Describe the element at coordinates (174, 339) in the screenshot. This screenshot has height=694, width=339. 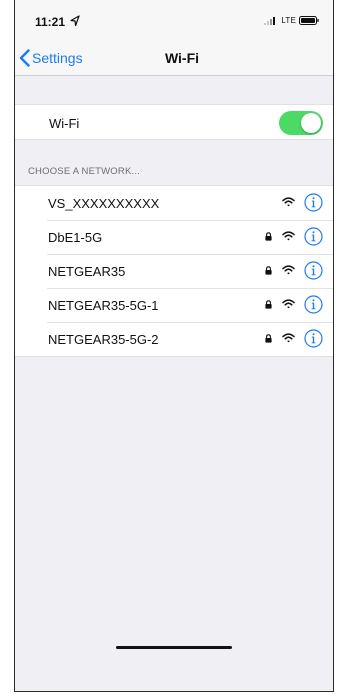
I see `network-row: NETGEAR35-5G-2` at that location.